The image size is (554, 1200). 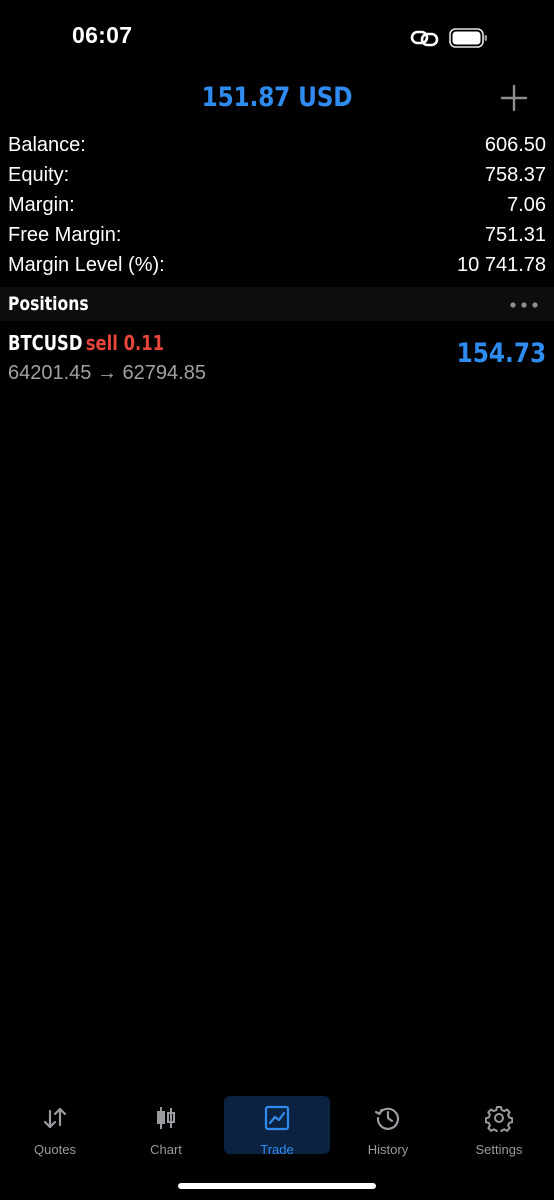 I want to click on home-indicator, so click(x=277, y=1186).